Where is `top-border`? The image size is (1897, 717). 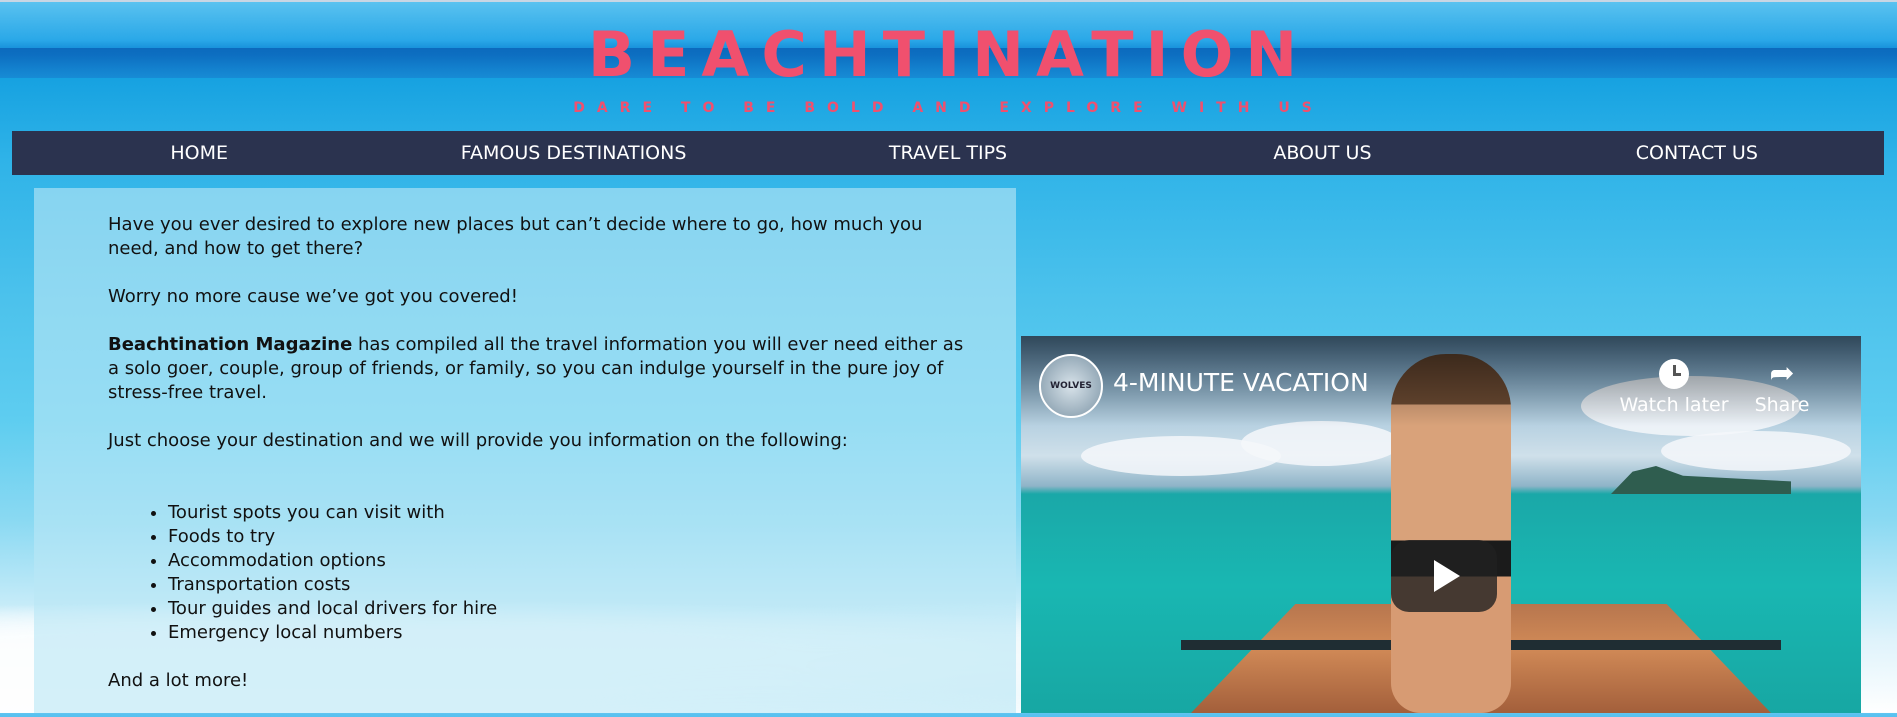 top-border is located at coordinates (948, 1).